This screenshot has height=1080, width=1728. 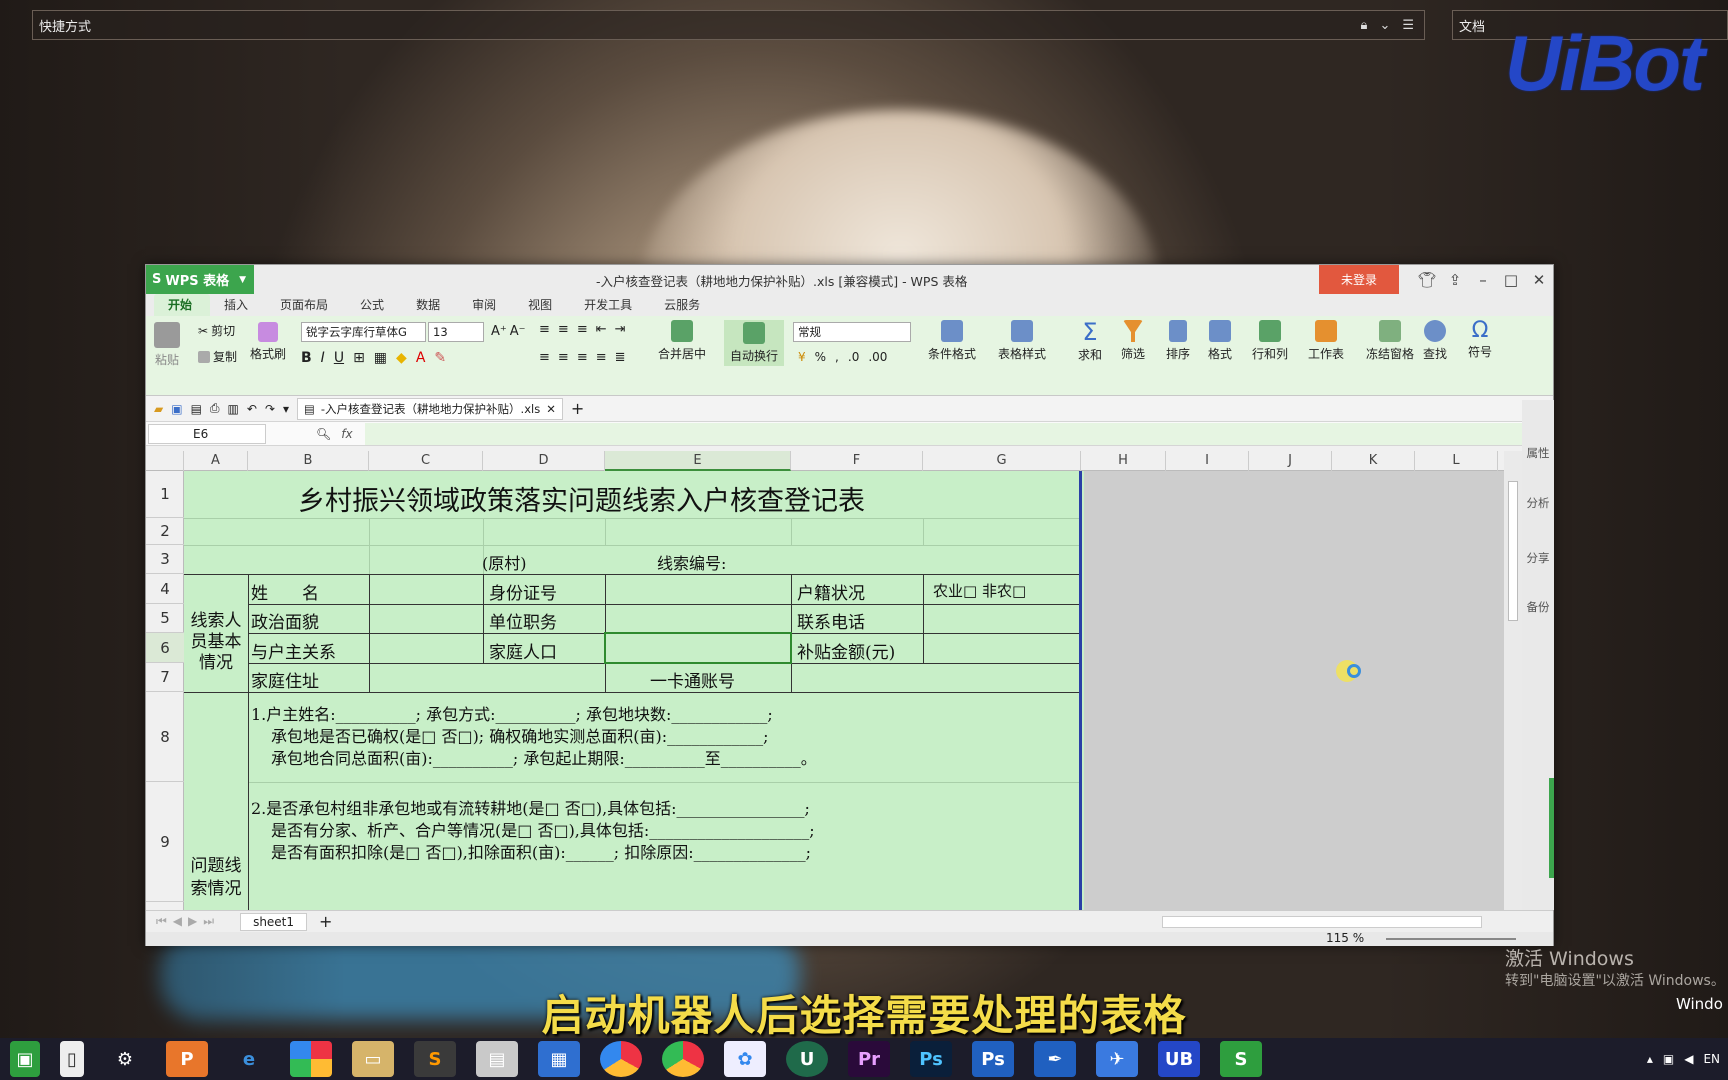 What do you see at coordinates (1290, 461) in the screenshot?
I see `column-header: J` at bounding box center [1290, 461].